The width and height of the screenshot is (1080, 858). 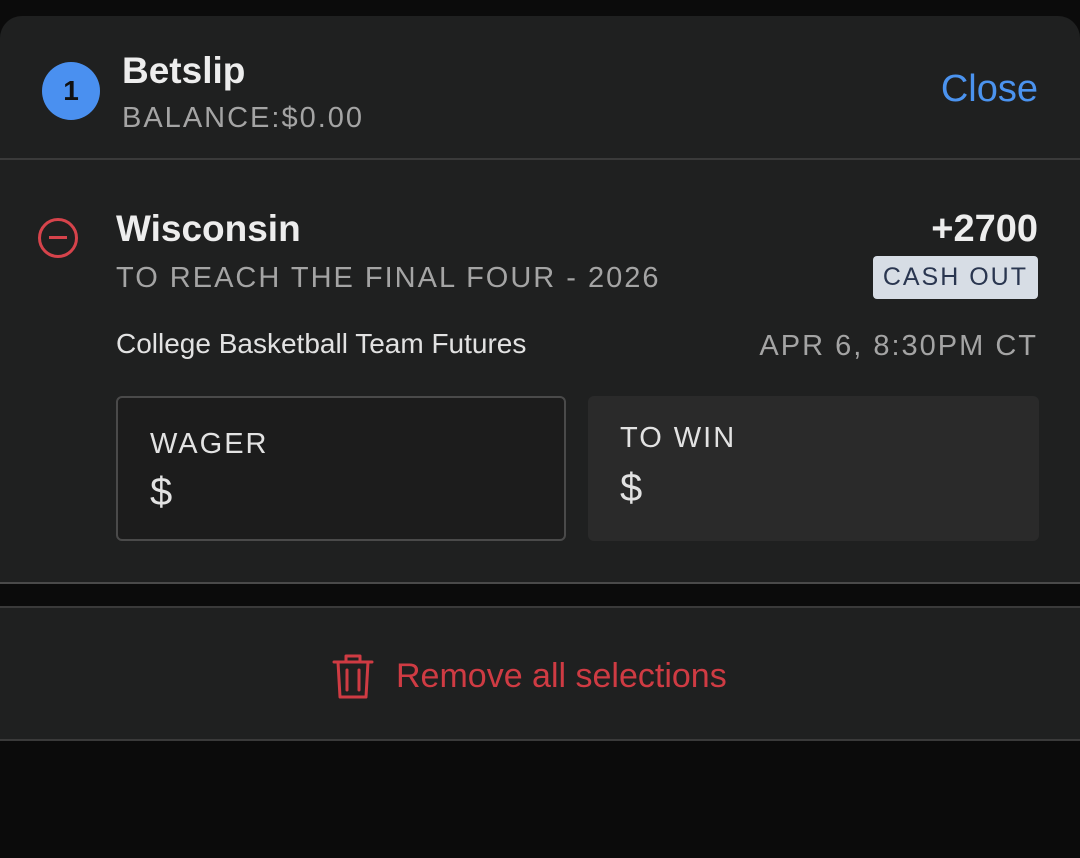 What do you see at coordinates (984, 229) in the screenshot?
I see `selection-odds: +2700` at bounding box center [984, 229].